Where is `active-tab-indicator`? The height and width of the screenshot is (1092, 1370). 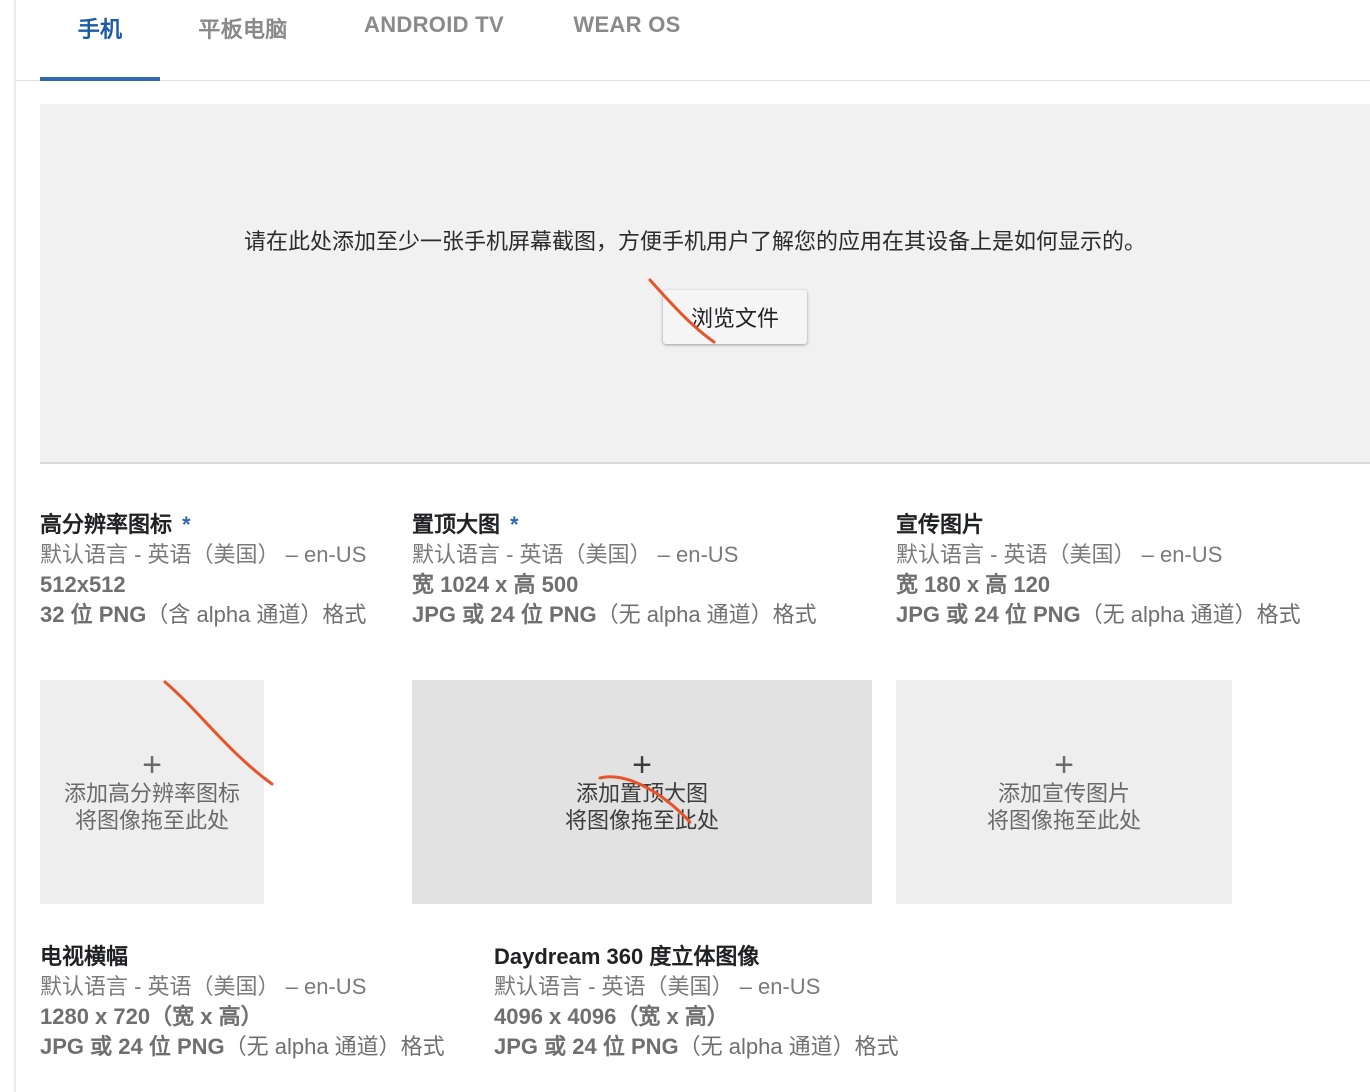
active-tab-indicator is located at coordinates (100, 79).